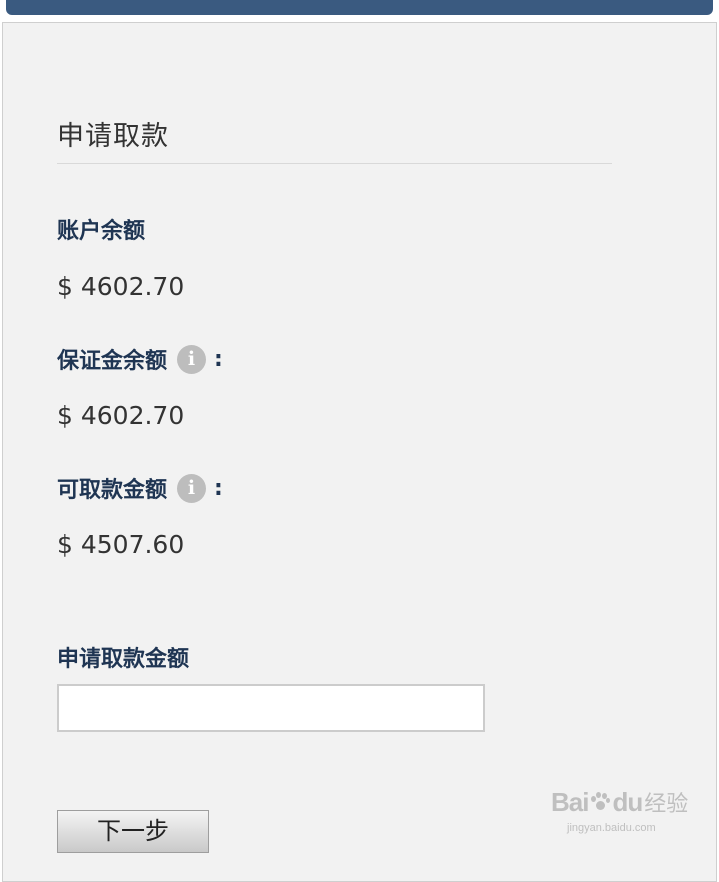 This screenshot has height=882, width=719. I want to click on withdrawable-amount-label: 可取款金额 i :, so click(140, 488).